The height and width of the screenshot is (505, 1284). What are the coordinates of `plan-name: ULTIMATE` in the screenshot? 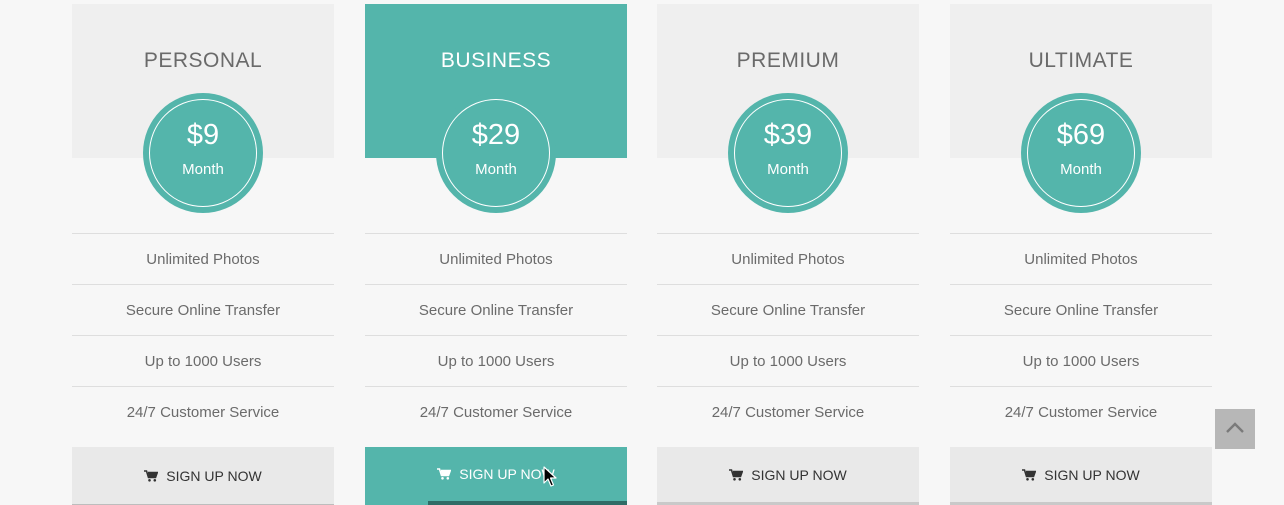 It's located at (1081, 60).